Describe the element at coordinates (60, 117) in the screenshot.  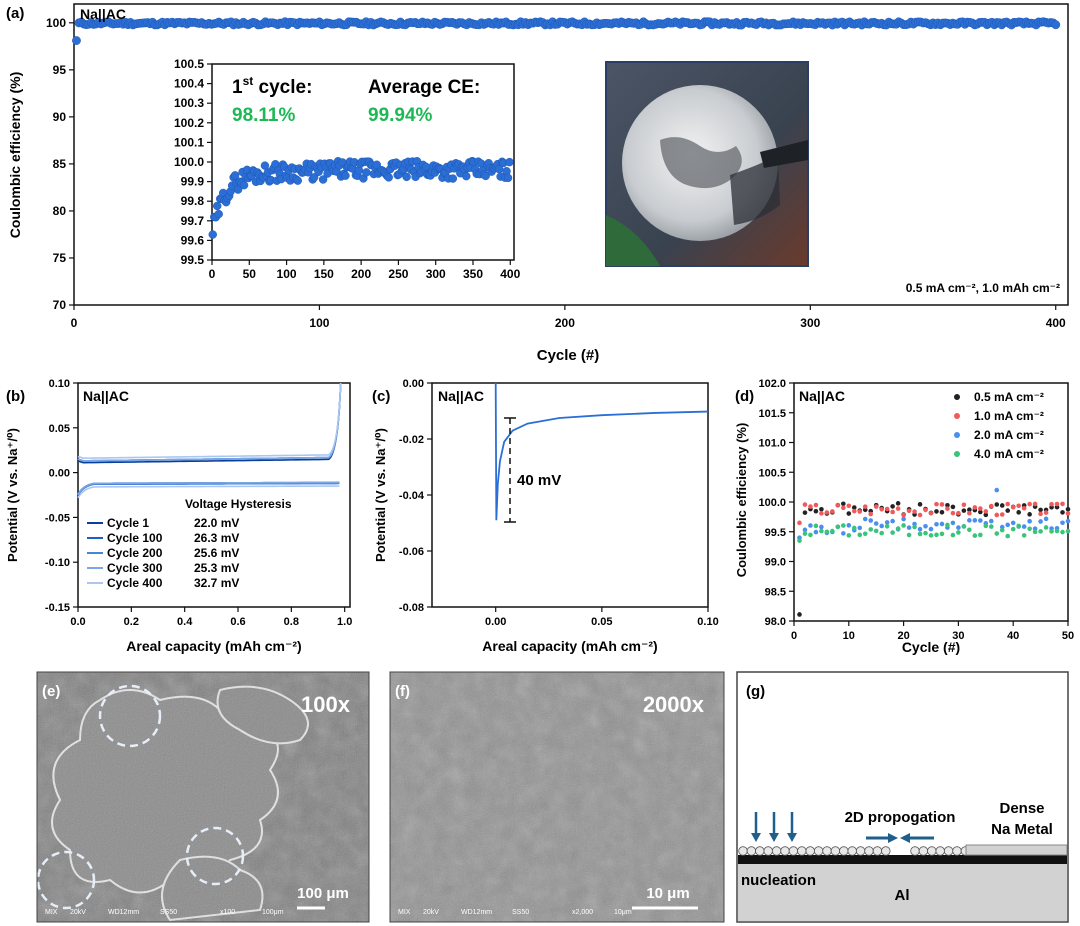
I see `y-tick-label: 90` at that location.